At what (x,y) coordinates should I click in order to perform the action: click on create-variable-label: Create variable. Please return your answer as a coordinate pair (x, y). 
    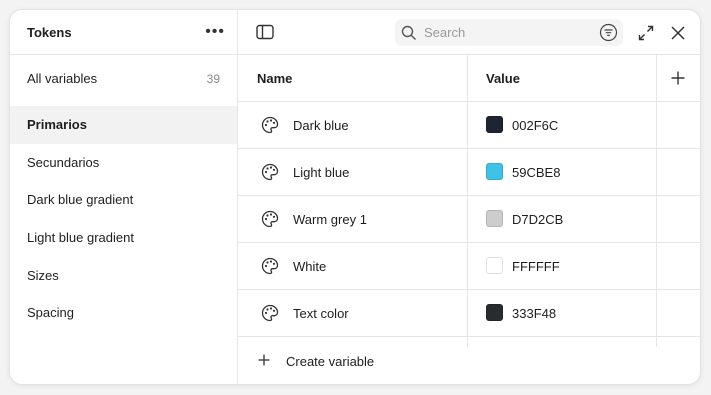
    Looking at the image, I should click on (330, 361).